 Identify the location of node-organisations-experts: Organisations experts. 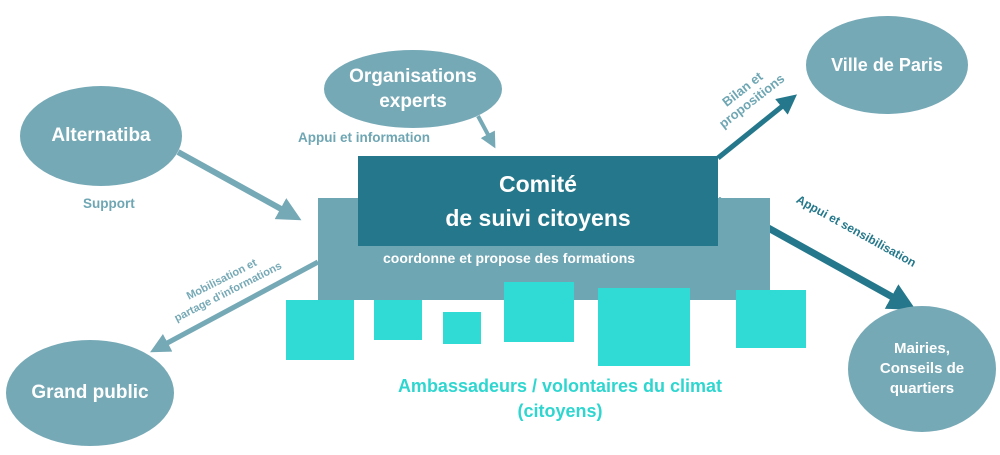
(413, 89).